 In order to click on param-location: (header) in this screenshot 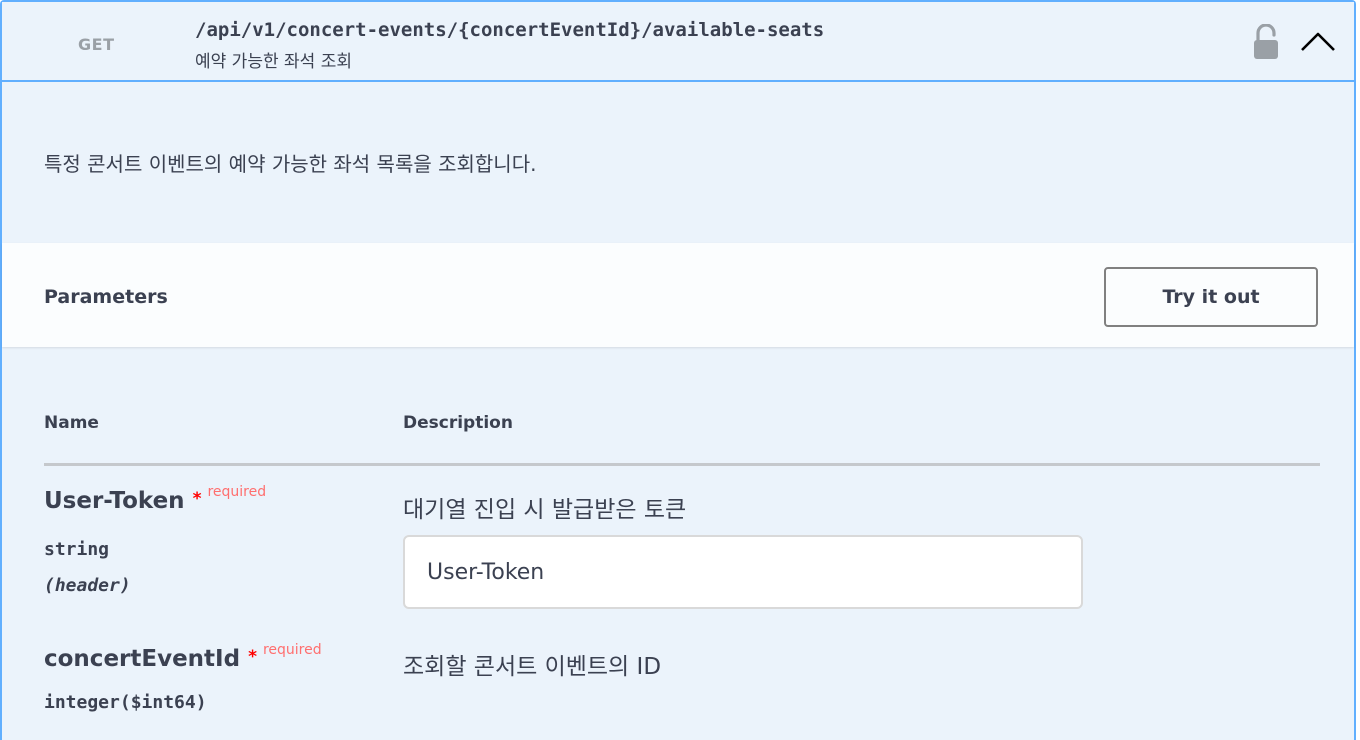, I will do `click(87, 585)`.